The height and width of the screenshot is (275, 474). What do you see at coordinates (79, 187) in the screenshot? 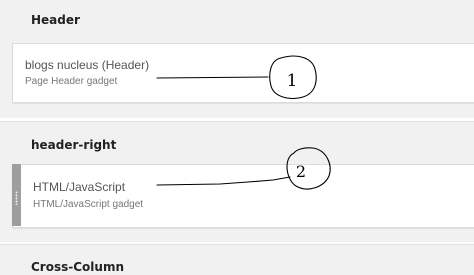
I see `gadget-name-link: HTML/JavaScript` at bounding box center [79, 187].